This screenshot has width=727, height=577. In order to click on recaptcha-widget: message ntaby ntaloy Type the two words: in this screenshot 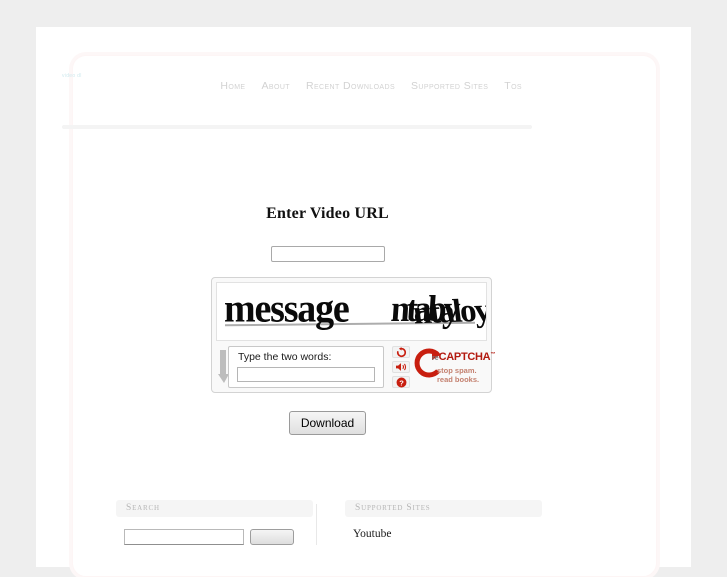, I will do `click(353, 335)`.